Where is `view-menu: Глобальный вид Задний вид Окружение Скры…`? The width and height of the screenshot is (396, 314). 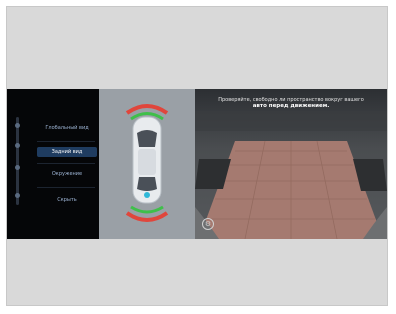
view-menu: Глобальный вид Задний вид Окружение Скры… is located at coordinates (53, 164).